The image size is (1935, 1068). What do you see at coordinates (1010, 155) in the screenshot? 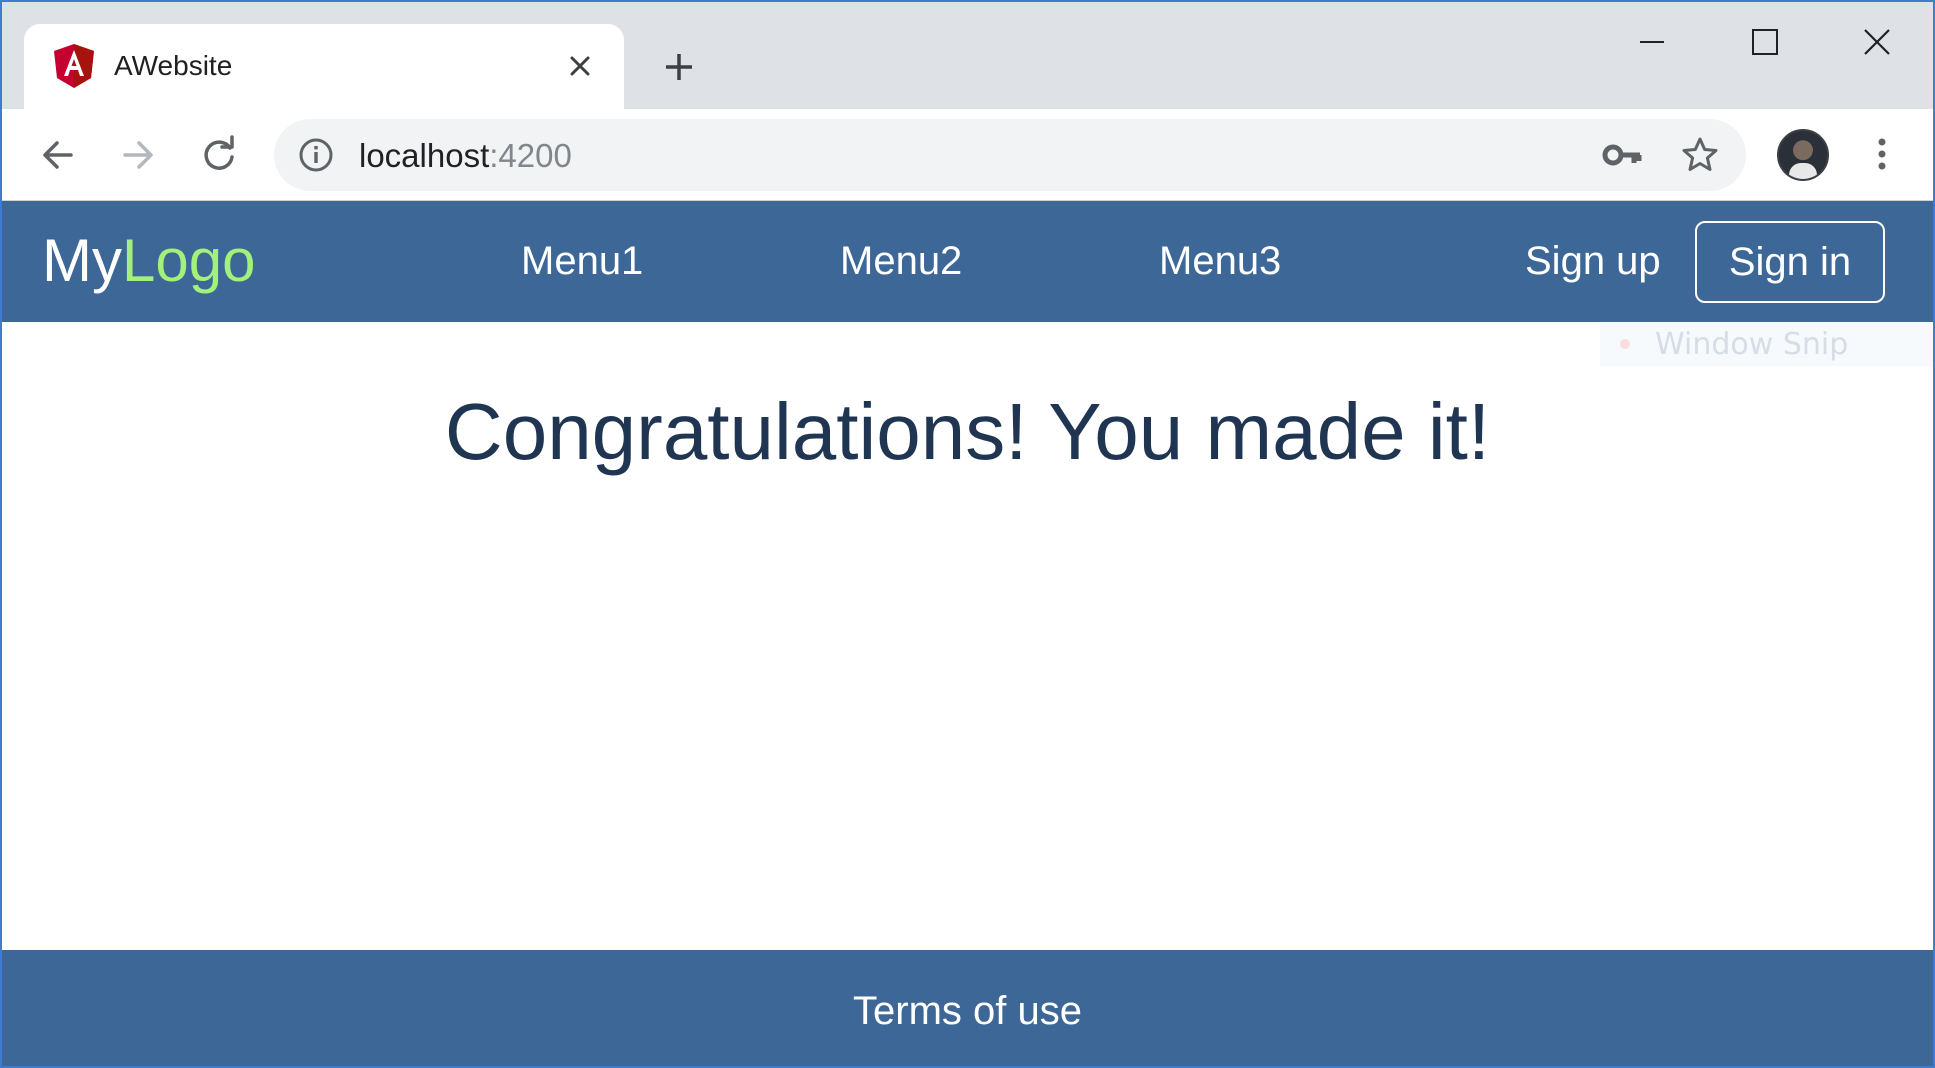
I see `address-bar: localhost:4200` at bounding box center [1010, 155].